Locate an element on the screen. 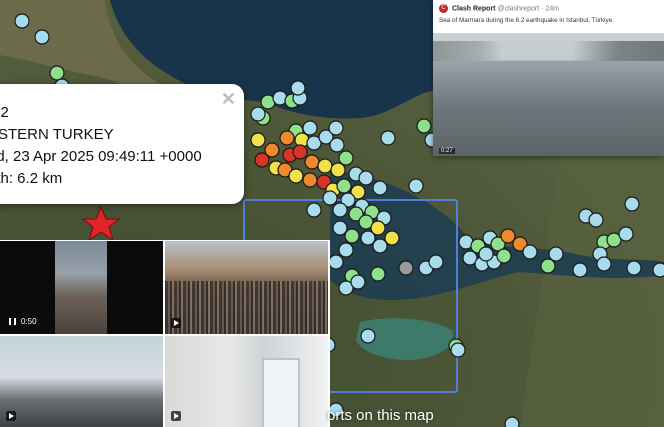 This screenshot has height=427, width=664. clash-report-logo: C is located at coordinates (443, 8).